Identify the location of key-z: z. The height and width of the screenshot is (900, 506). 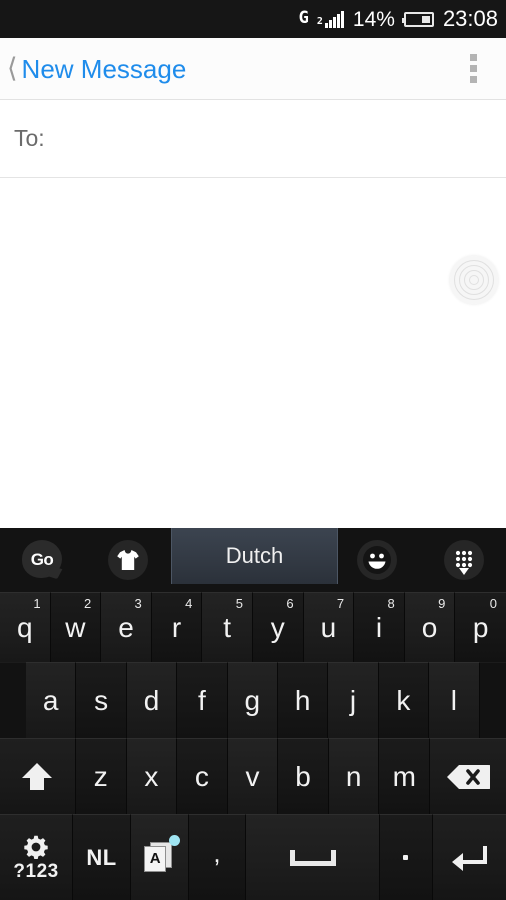
(101, 776).